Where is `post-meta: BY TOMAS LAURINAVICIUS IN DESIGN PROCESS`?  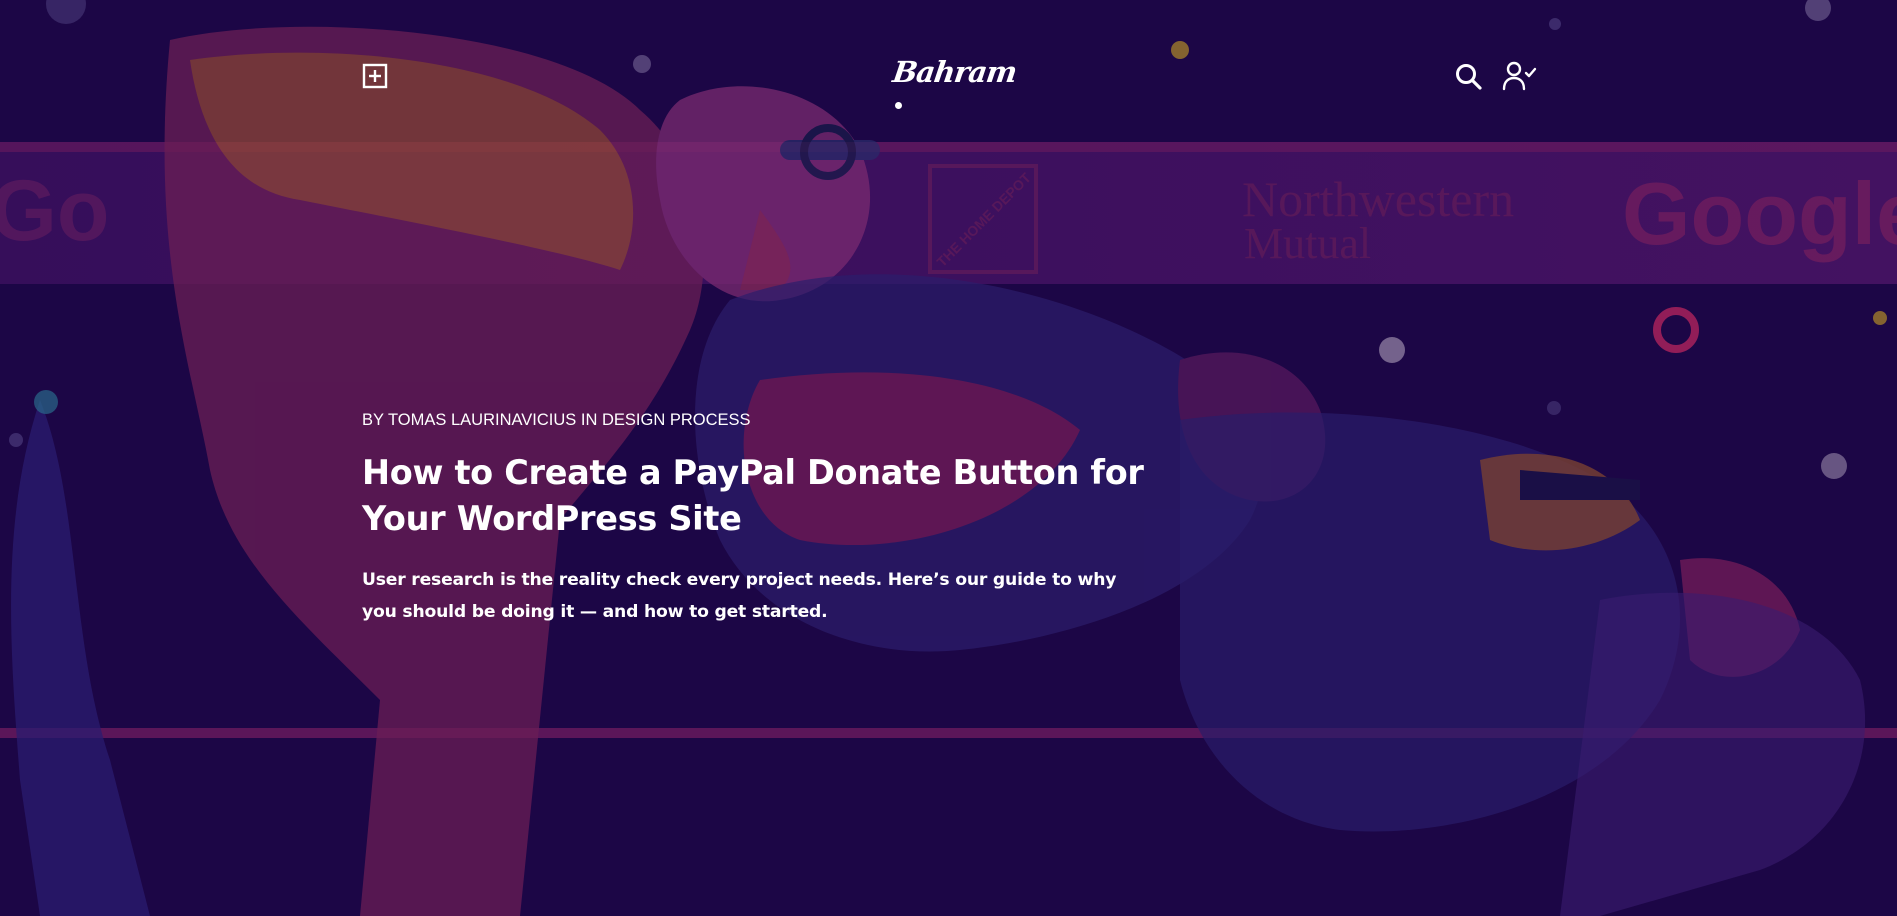
post-meta: BY TOMAS LAURINAVICIUS IN DESIGN PROCESS is located at coordinates (762, 420).